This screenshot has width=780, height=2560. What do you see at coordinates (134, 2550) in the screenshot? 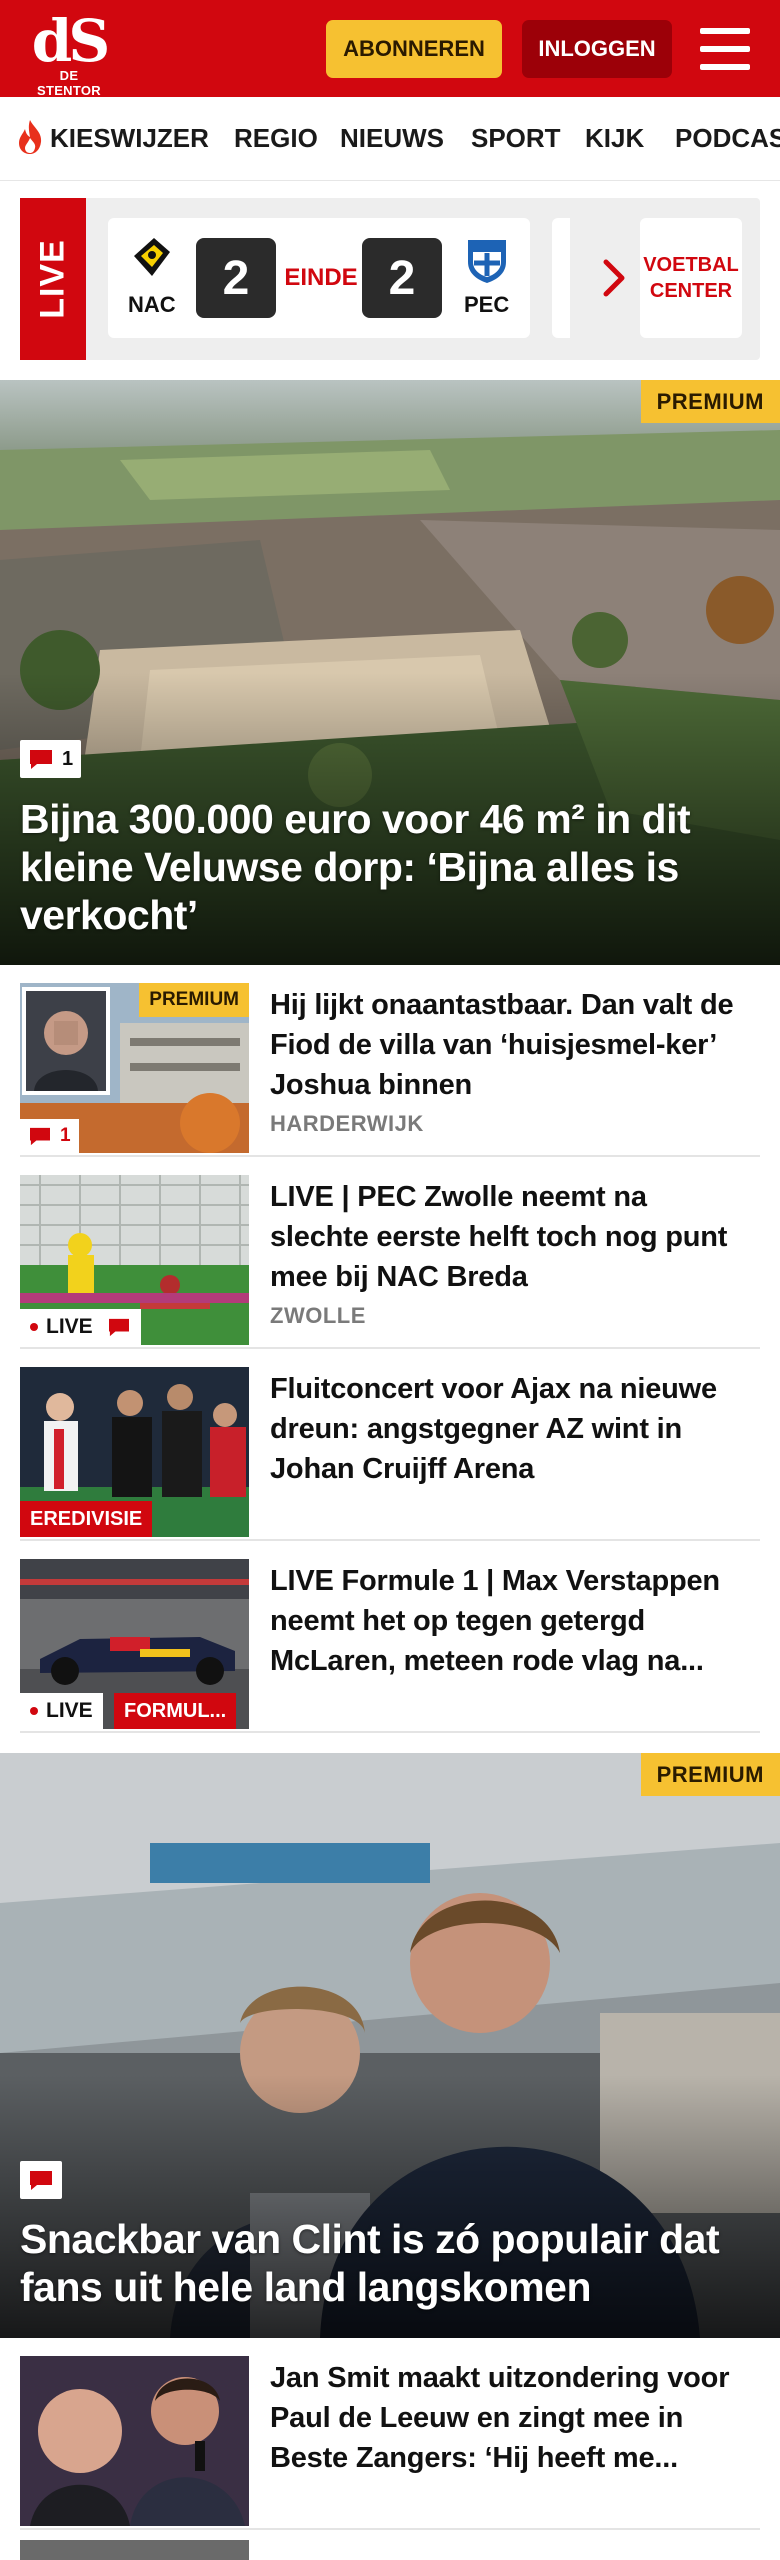
I see `article-thumbnail-partial` at bounding box center [134, 2550].